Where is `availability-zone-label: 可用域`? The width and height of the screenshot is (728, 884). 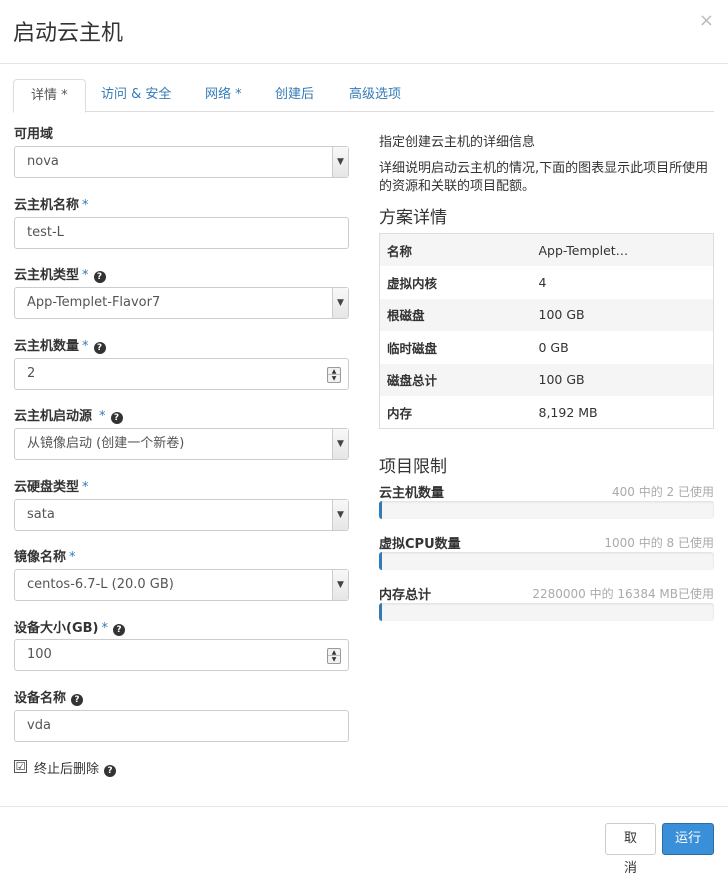 availability-zone-label: 可用域 is located at coordinates (33, 132).